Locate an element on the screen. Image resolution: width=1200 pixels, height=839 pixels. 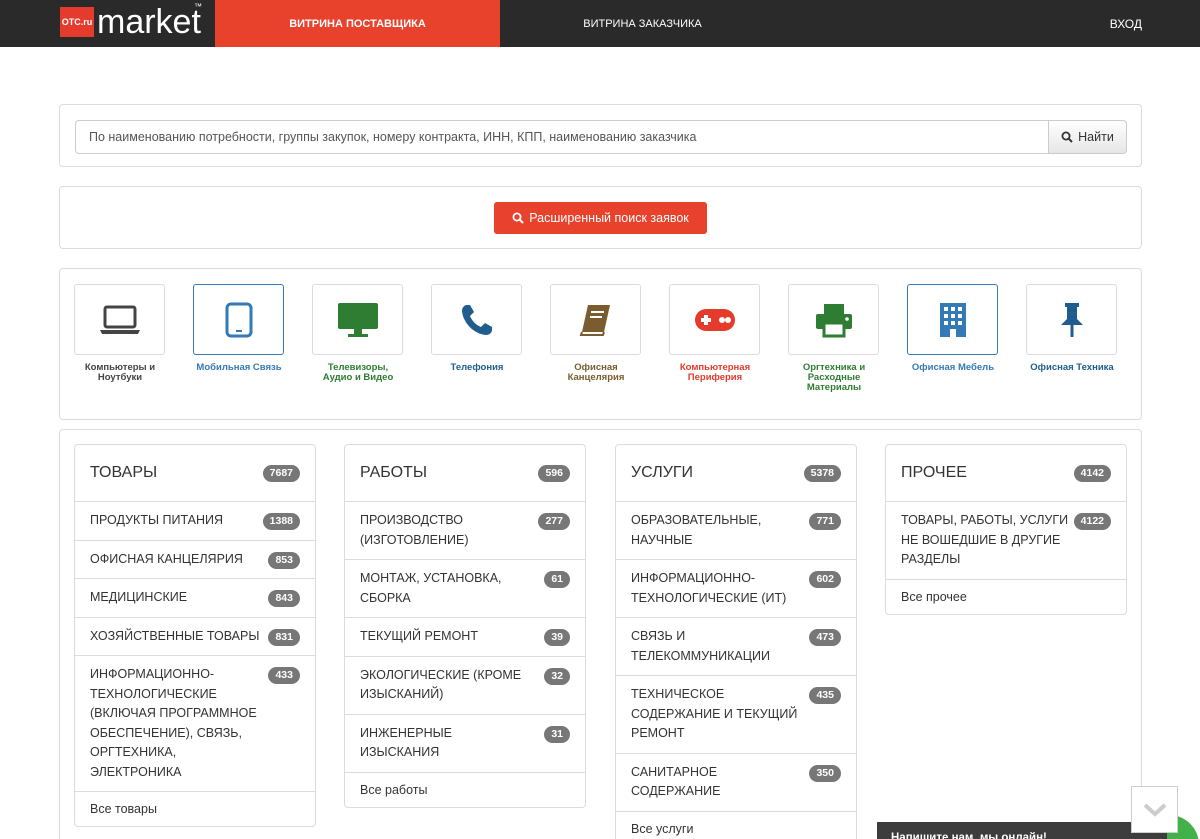
nav-supplier-showcase: ВИТРИНА ПОСТАВЩИКА is located at coordinates (357, 23).